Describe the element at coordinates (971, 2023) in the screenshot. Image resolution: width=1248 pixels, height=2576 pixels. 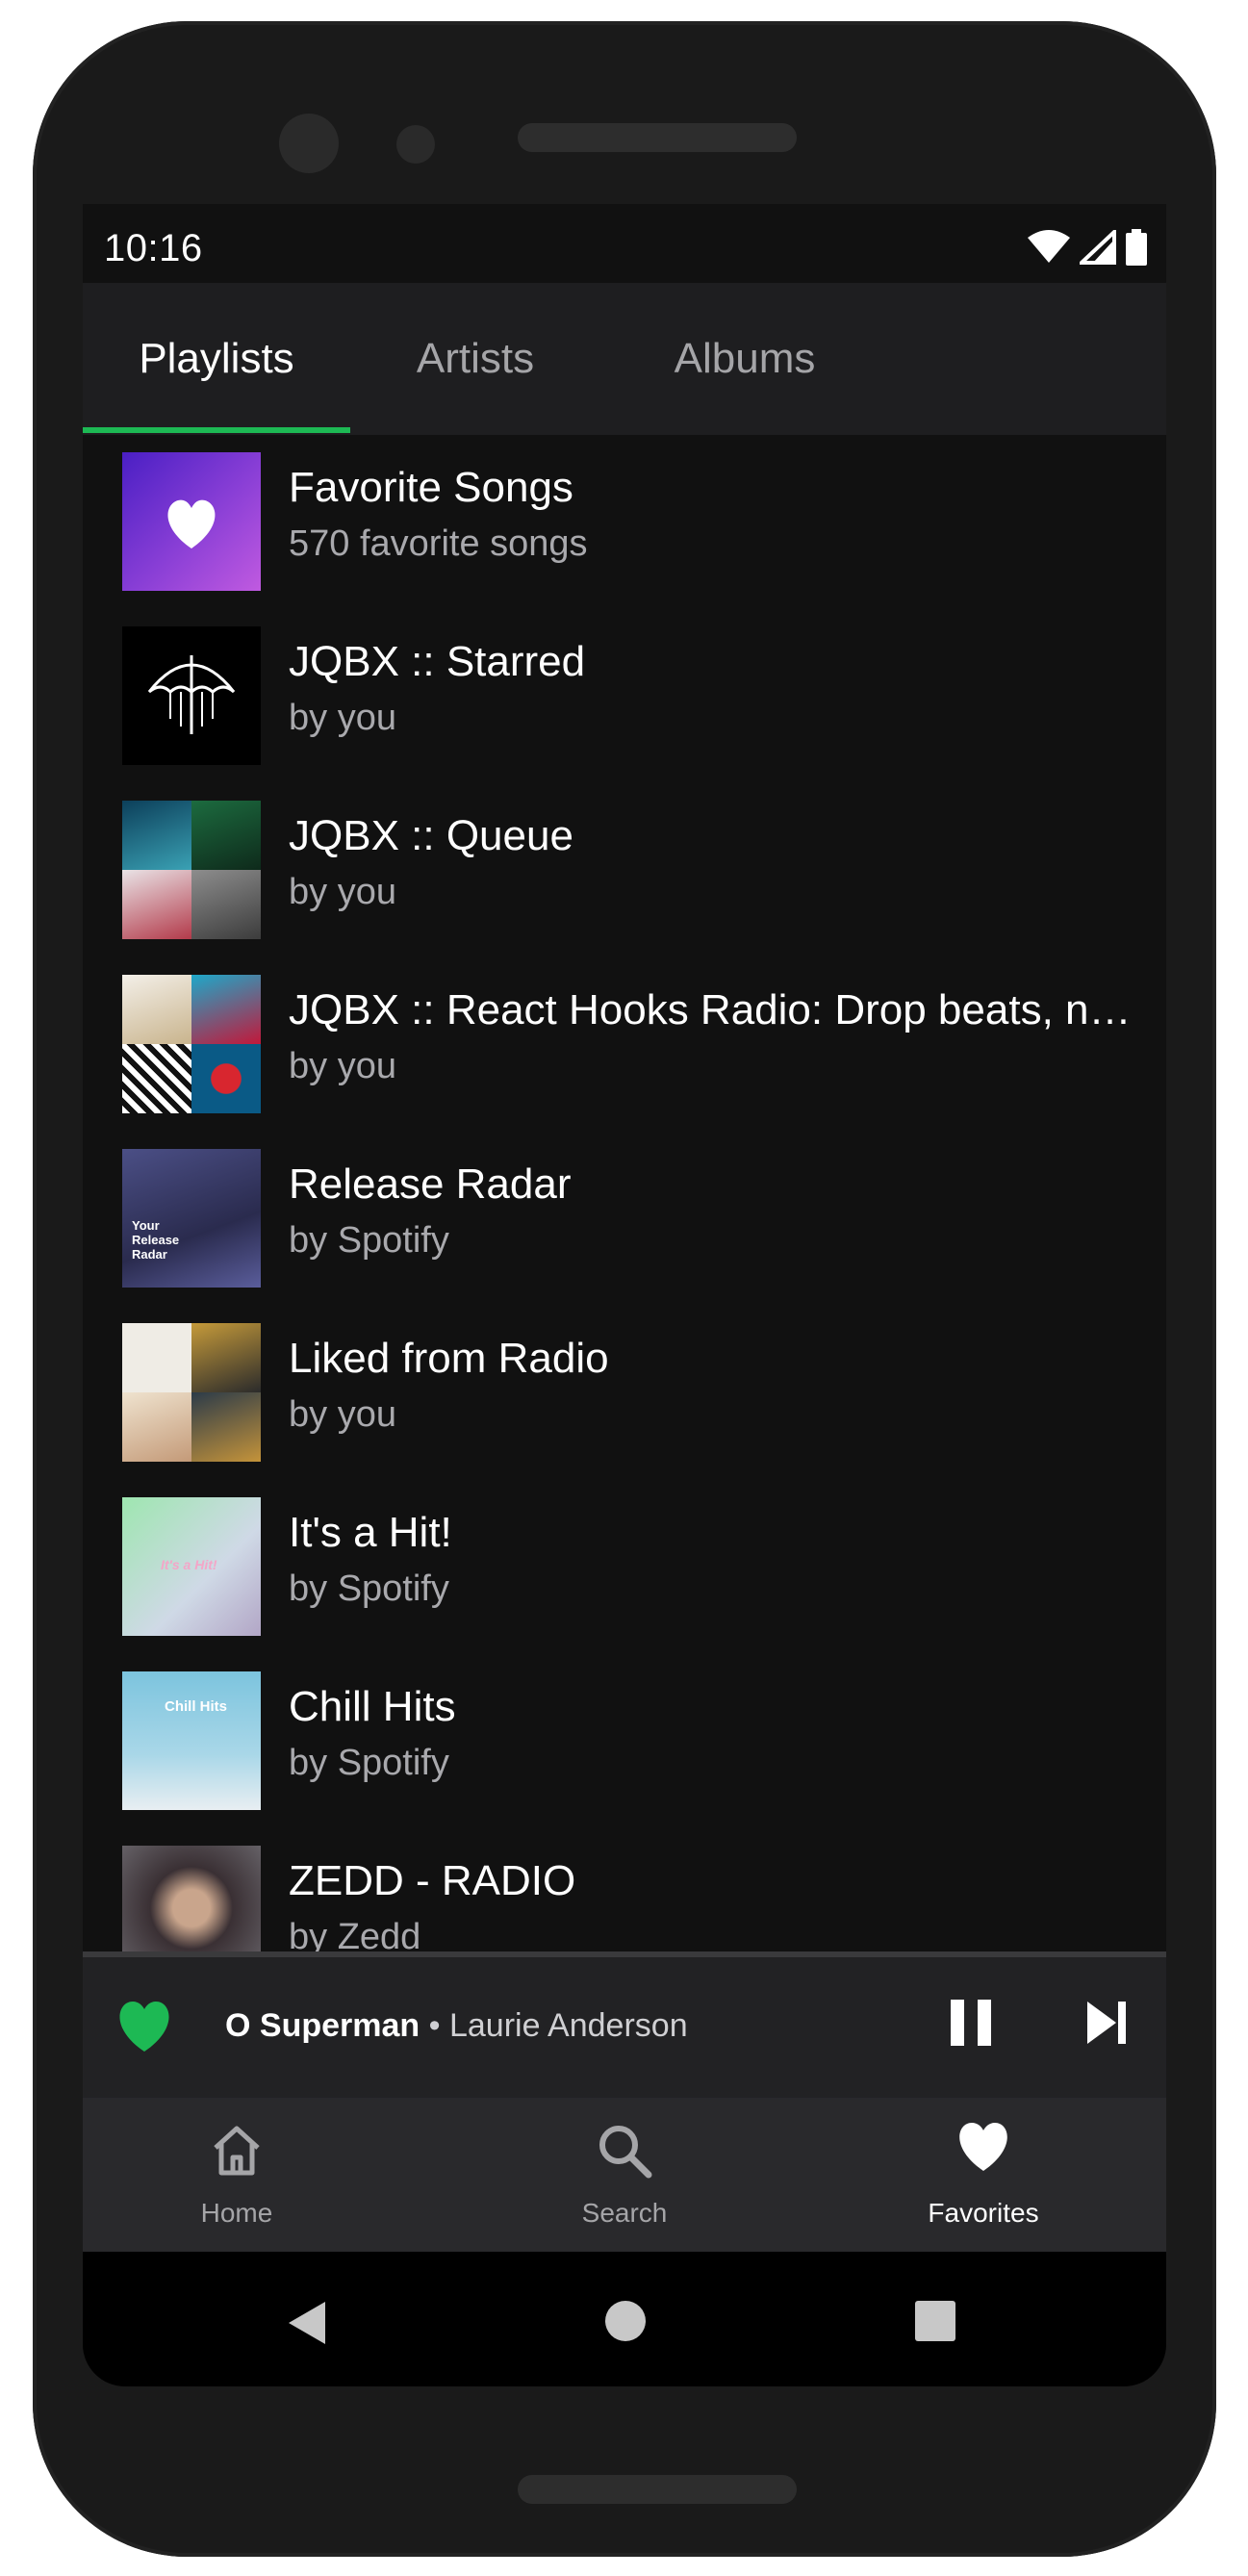
I see `pause-icon` at that location.